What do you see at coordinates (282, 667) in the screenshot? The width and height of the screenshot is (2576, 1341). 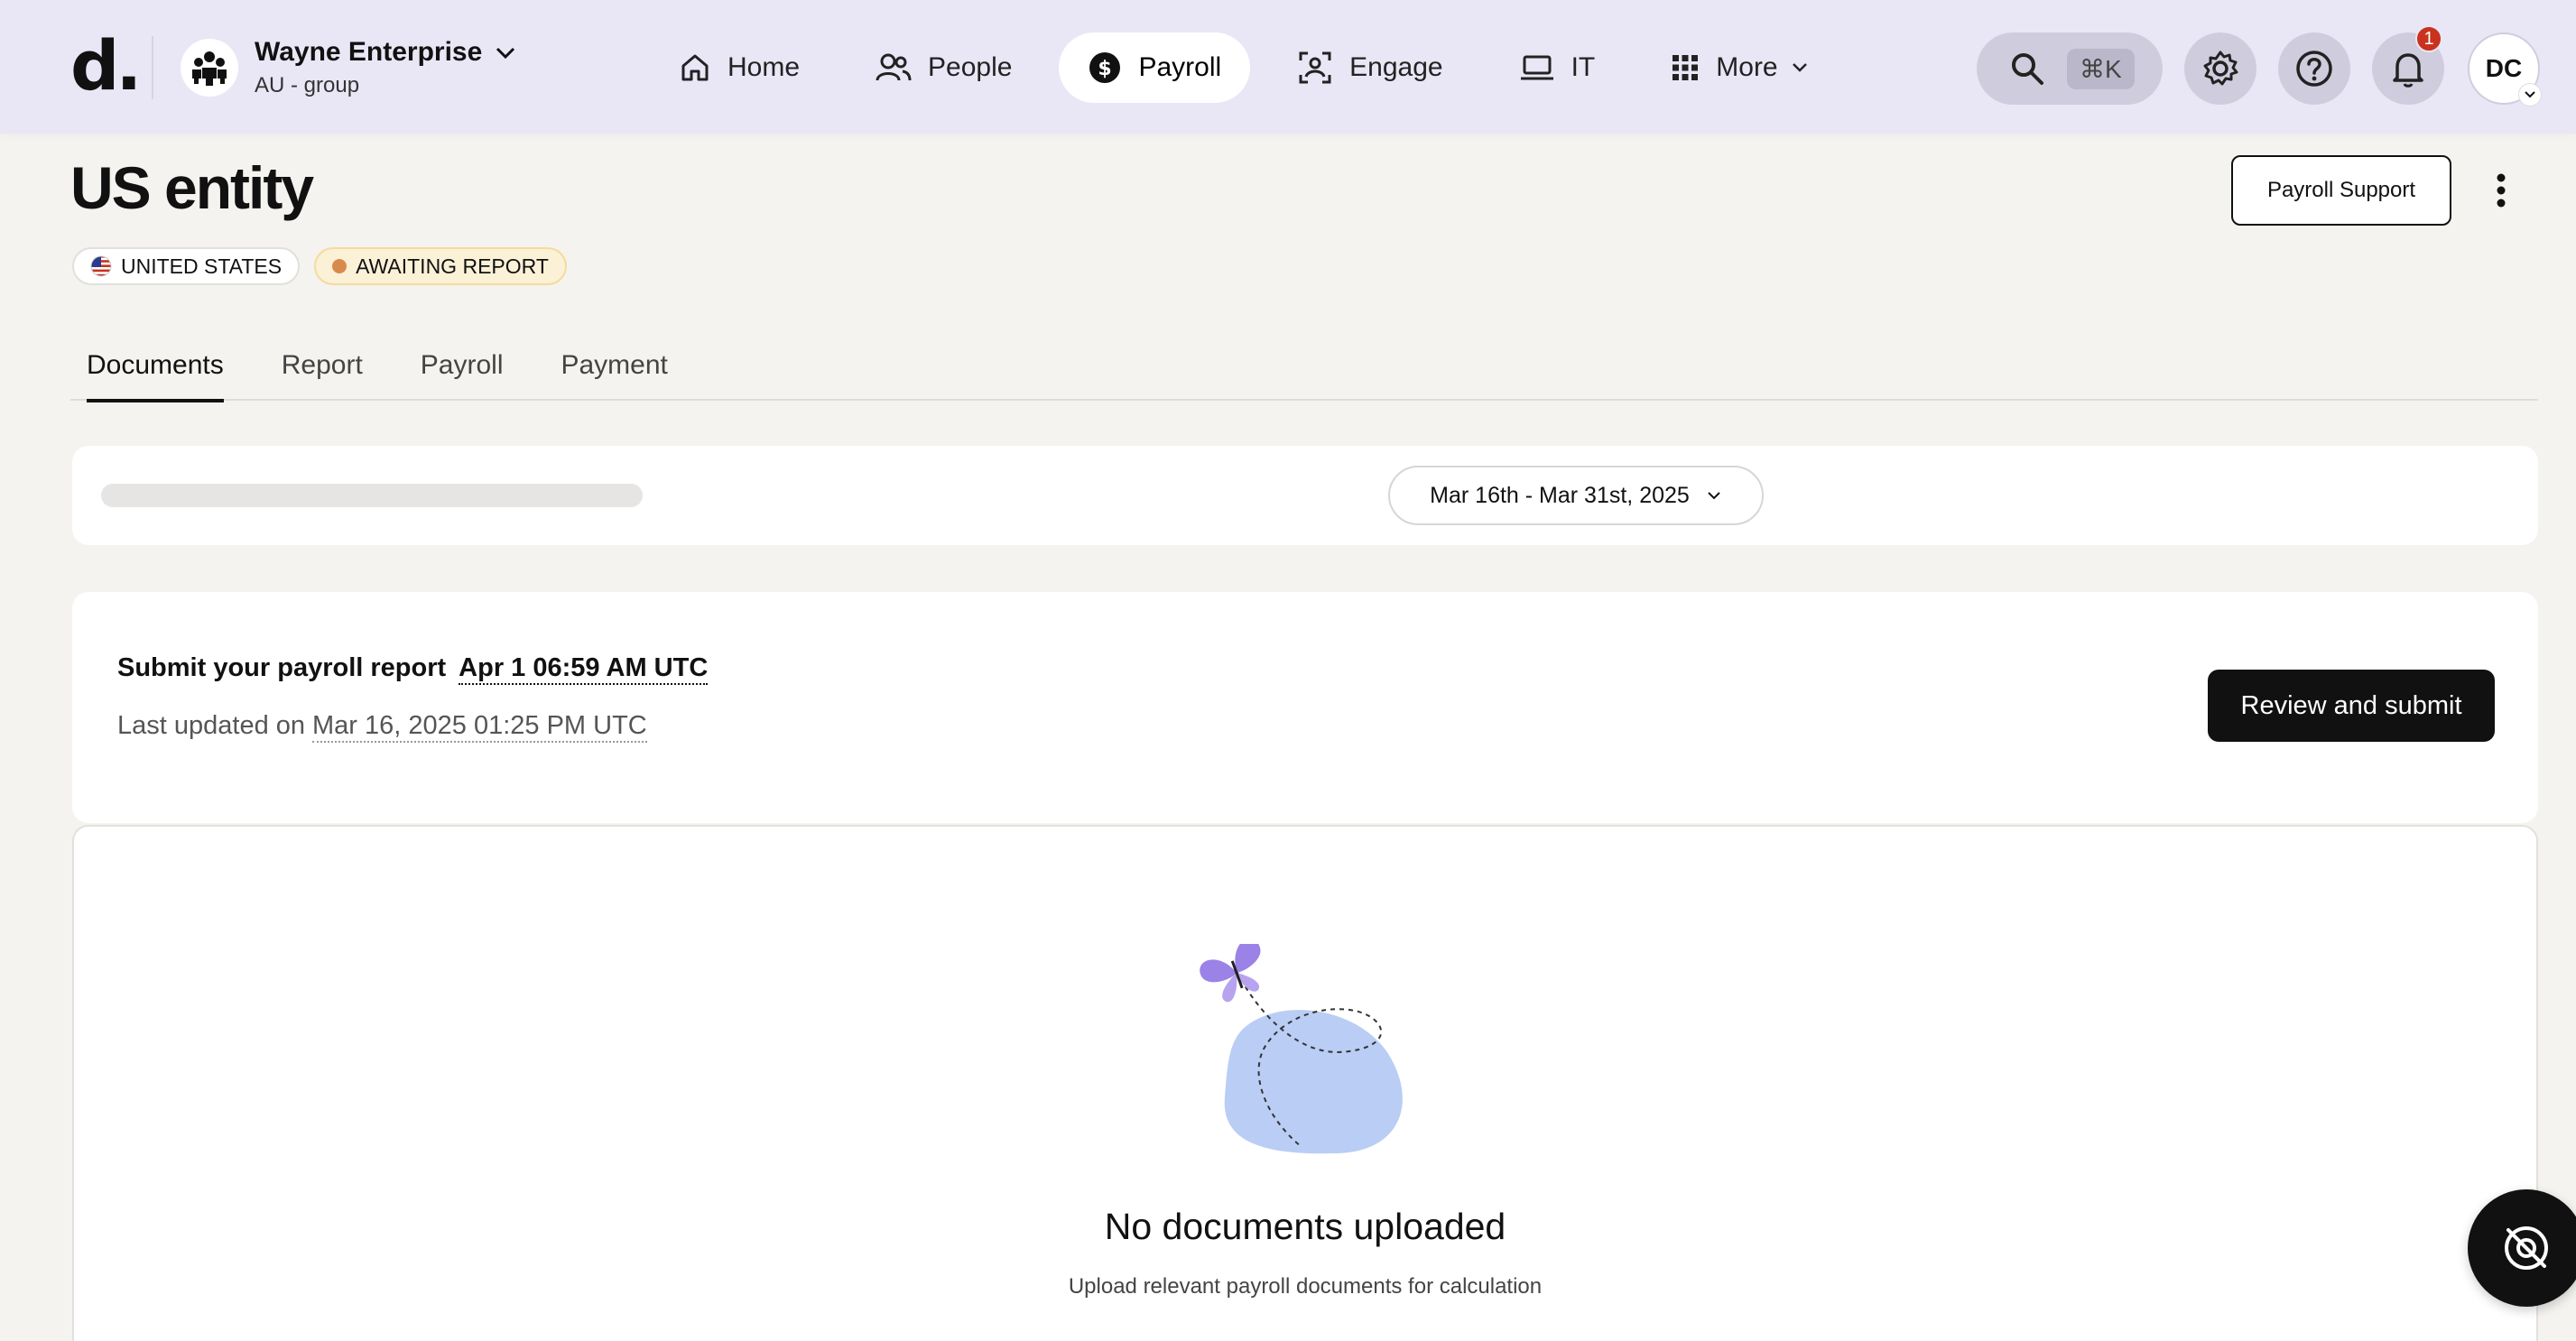 I see `submit-label: Submit your payroll report` at bounding box center [282, 667].